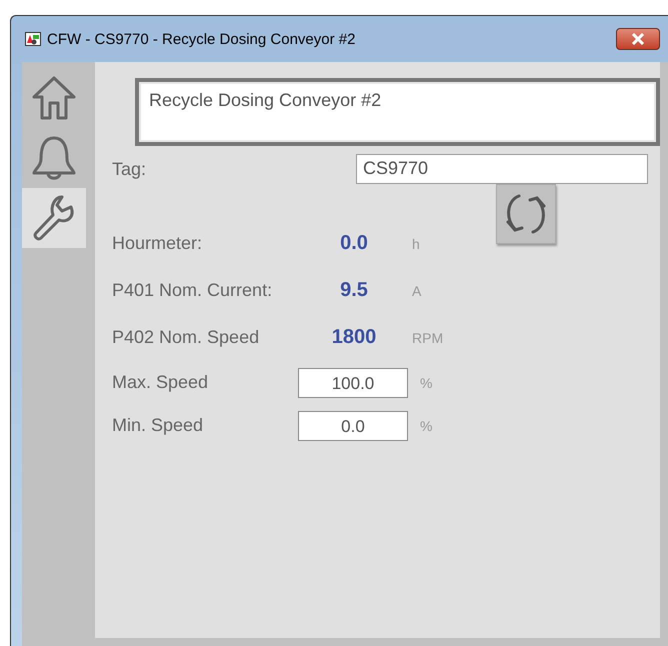 Image resolution: width=668 pixels, height=646 pixels. I want to click on setting-label: Min. Speed, so click(158, 425).